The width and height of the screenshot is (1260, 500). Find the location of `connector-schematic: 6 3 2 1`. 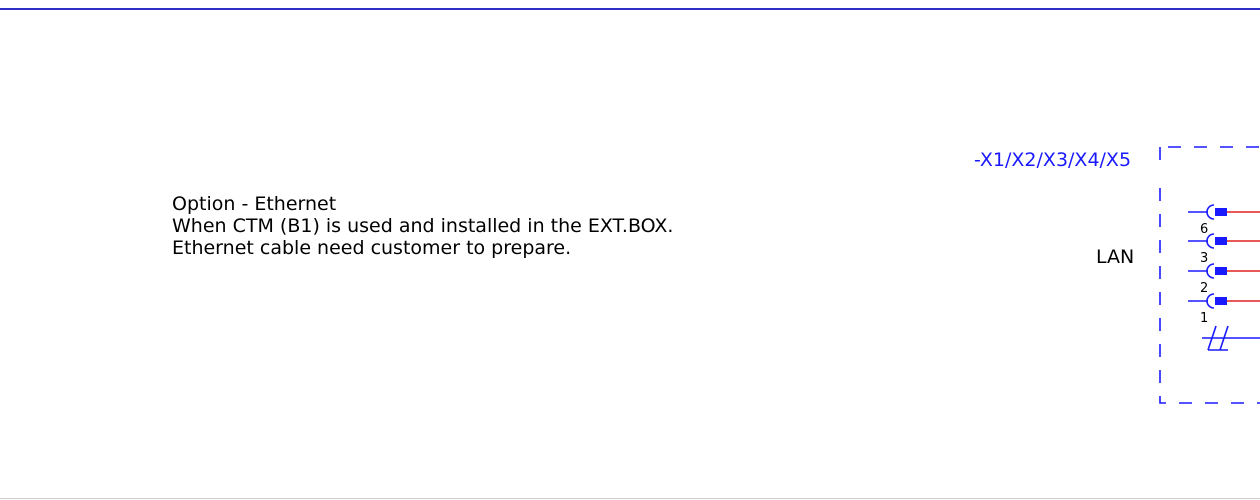

connector-schematic: 6 3 2 1 is located at coordinates (1209, 275).